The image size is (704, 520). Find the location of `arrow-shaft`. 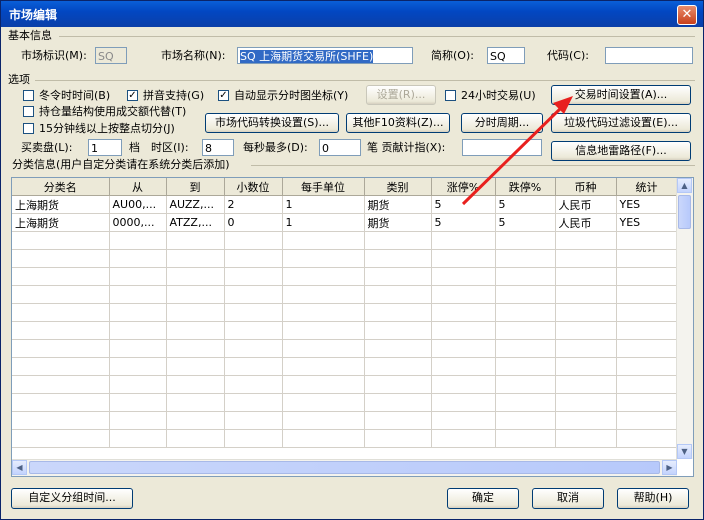

arrow-shaft is located at coordinates (512, 155).